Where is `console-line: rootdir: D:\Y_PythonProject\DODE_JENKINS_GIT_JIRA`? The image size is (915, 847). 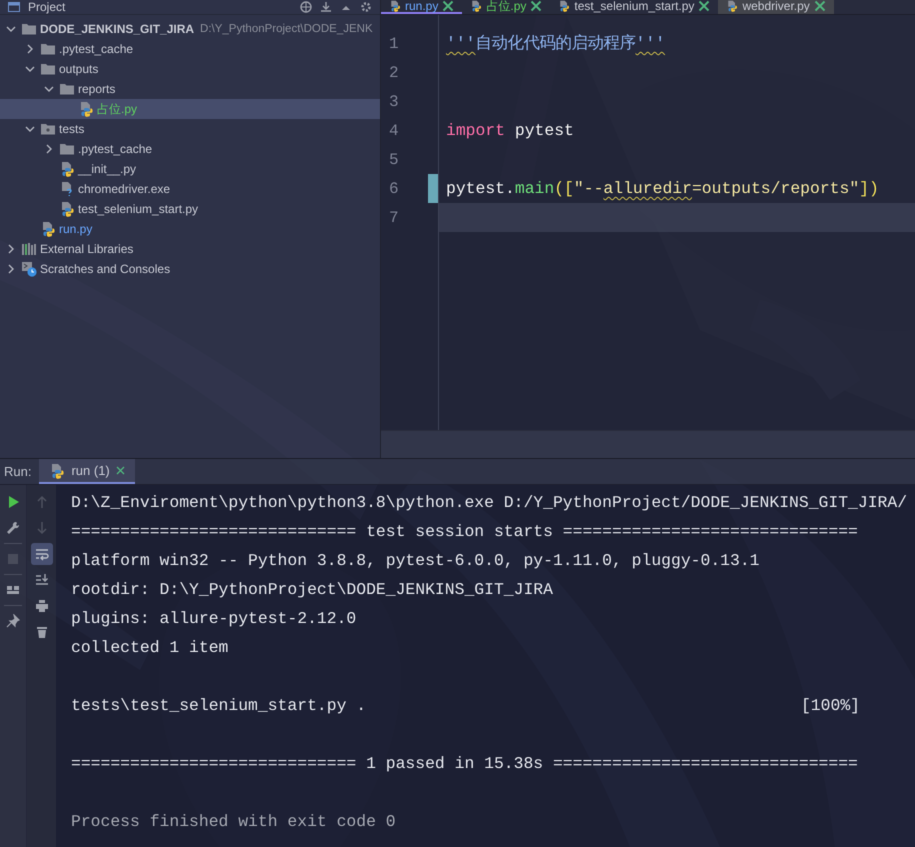
console-line: rootdir: D:\Y_PythonProject\DODE_JENKINS_GIT_JIRA is located at coordinates (312, 590).